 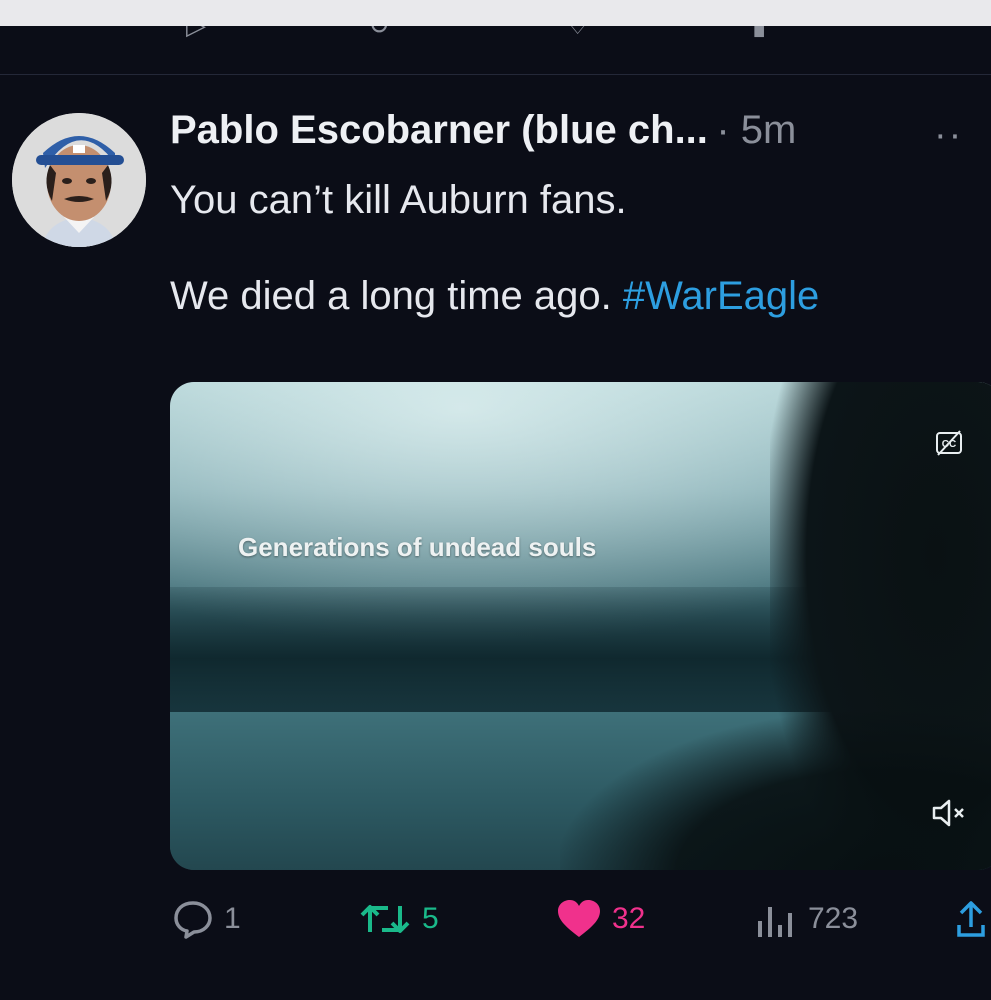 I want to click on reply-button: 1, so click(x=206, y=919).